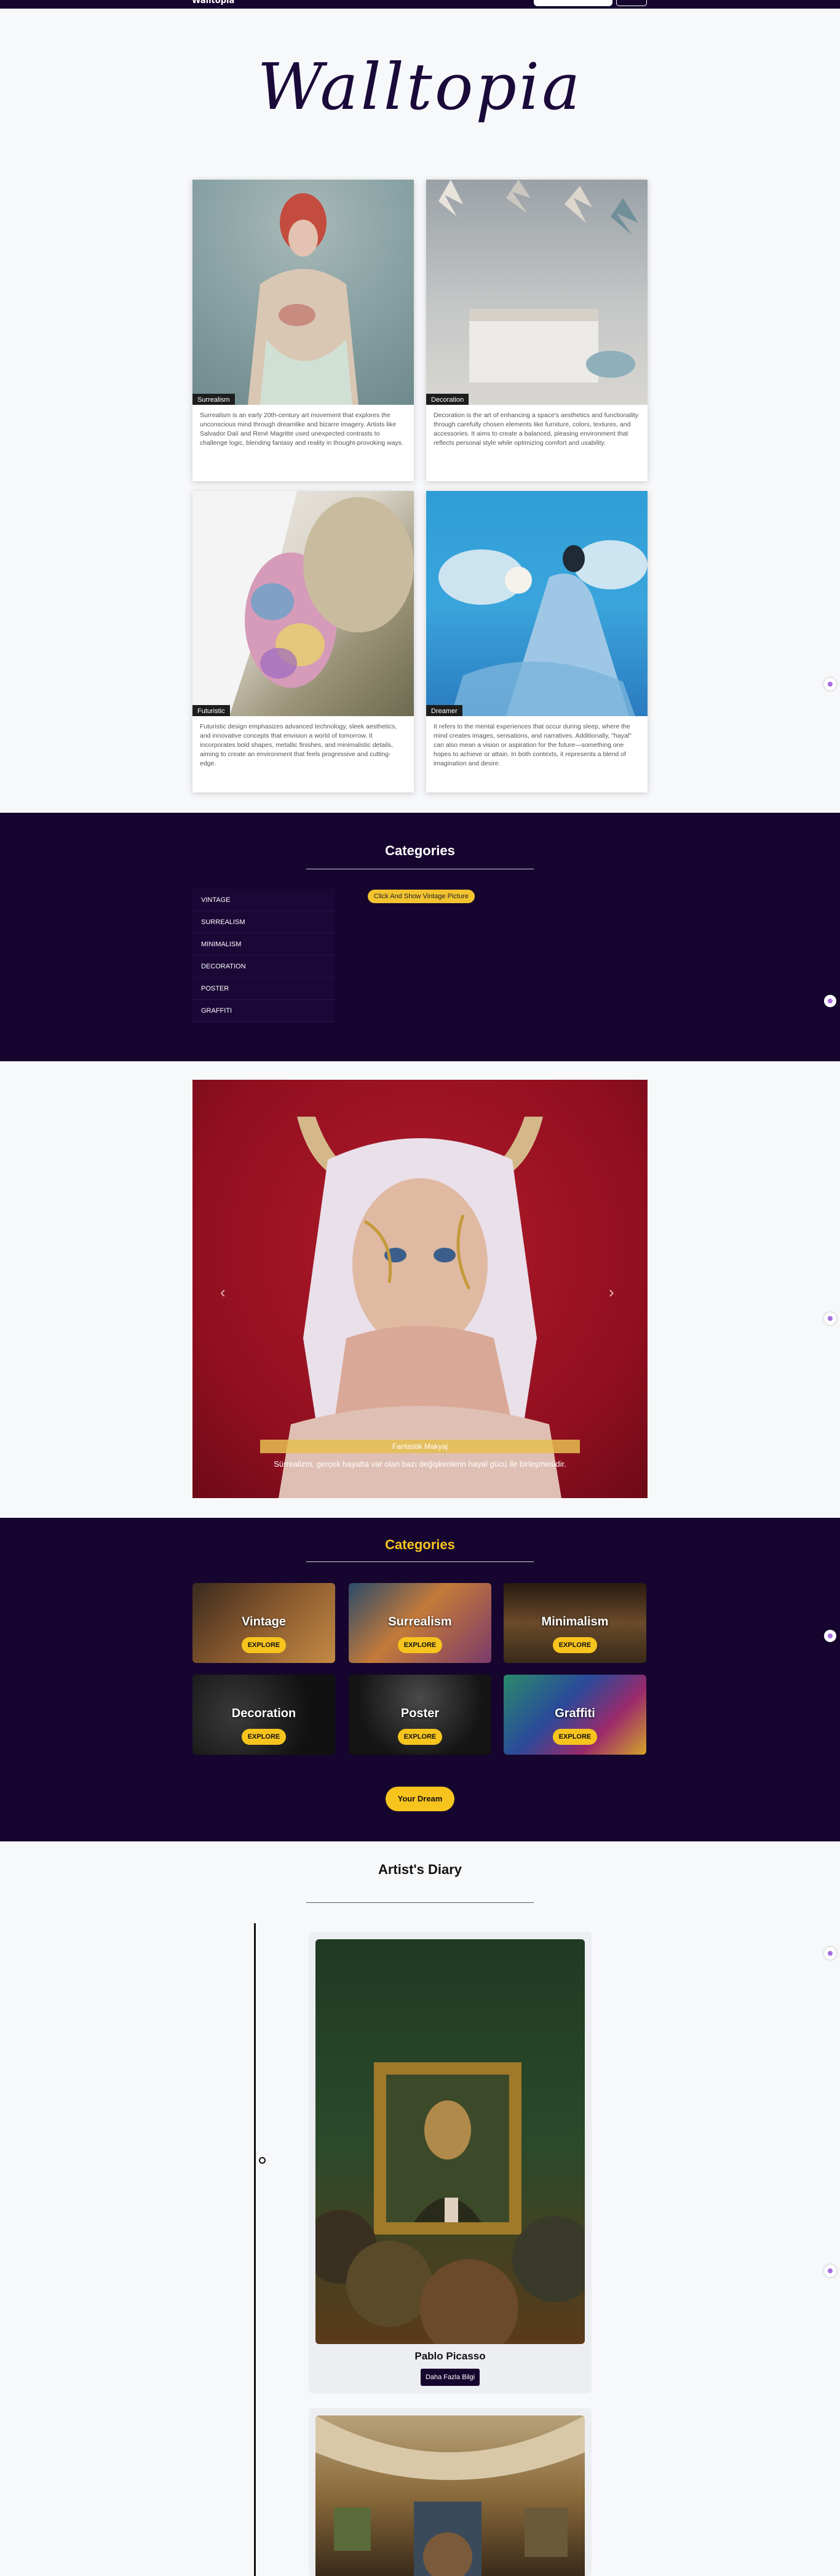 This screenshot has width=840, height=2576. I want to click on card-image: Decoration, so click(537, 292).